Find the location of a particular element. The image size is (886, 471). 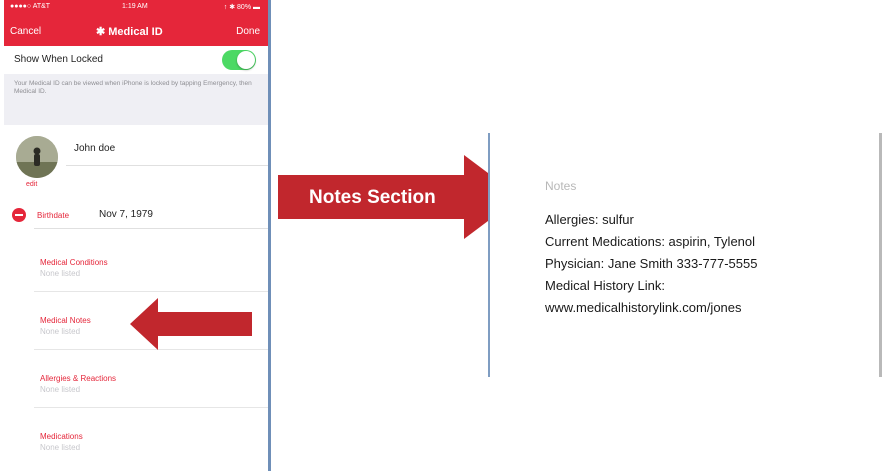

notes-line: Current Medications: aspirin, Tylenol is located at coordinates (650, 241).